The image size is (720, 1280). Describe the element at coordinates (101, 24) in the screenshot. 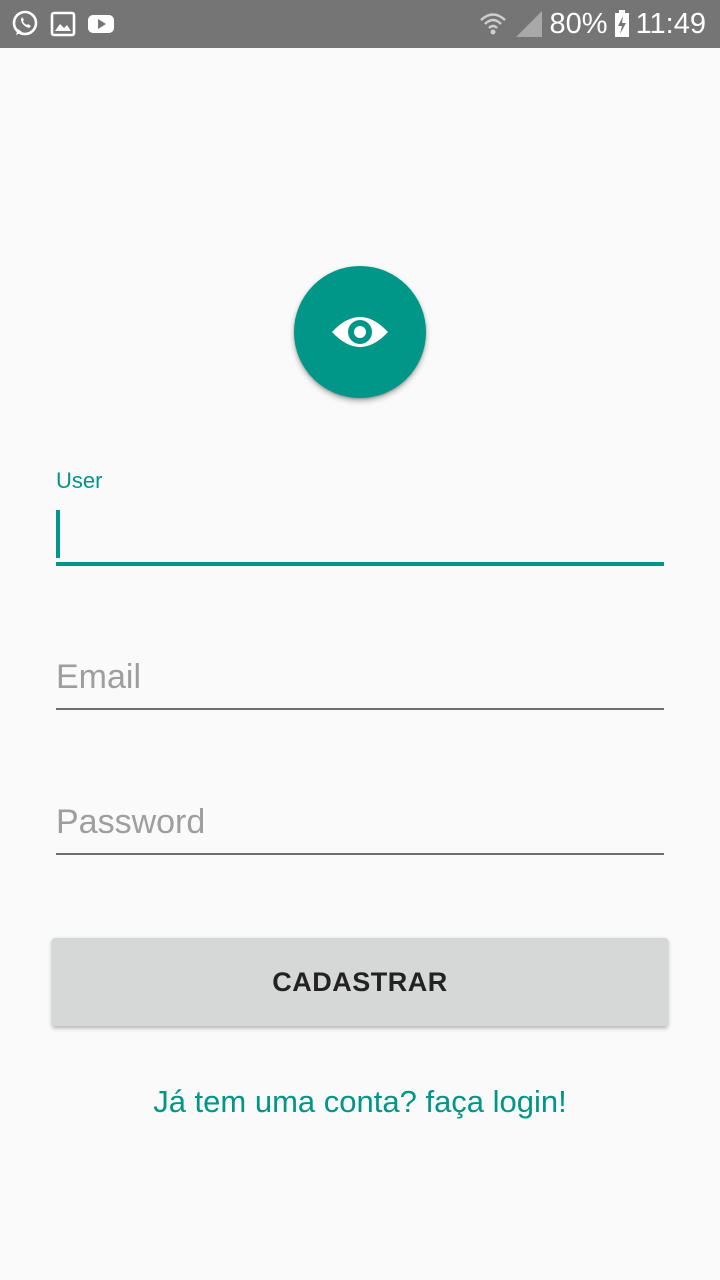

I see `youtube-icon` at that location.